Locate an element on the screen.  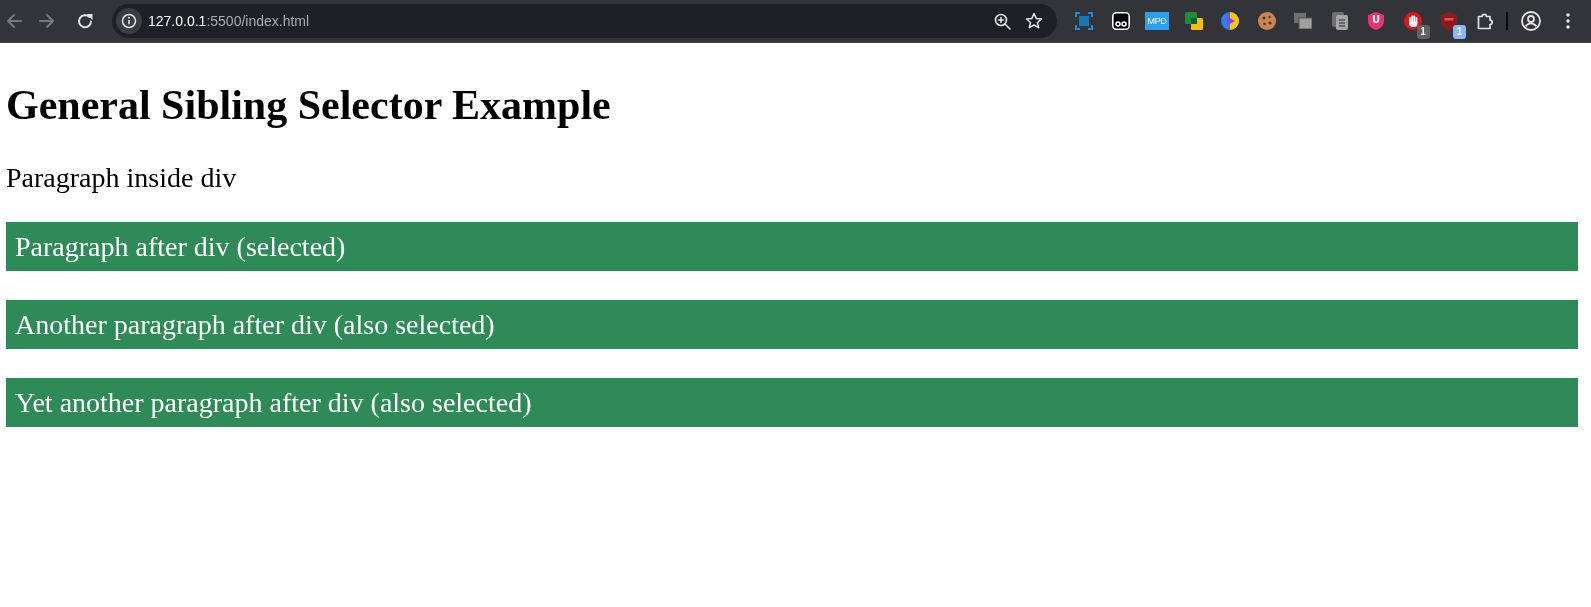
overlapping-squares-icon is located at coordinates (1193, 21).